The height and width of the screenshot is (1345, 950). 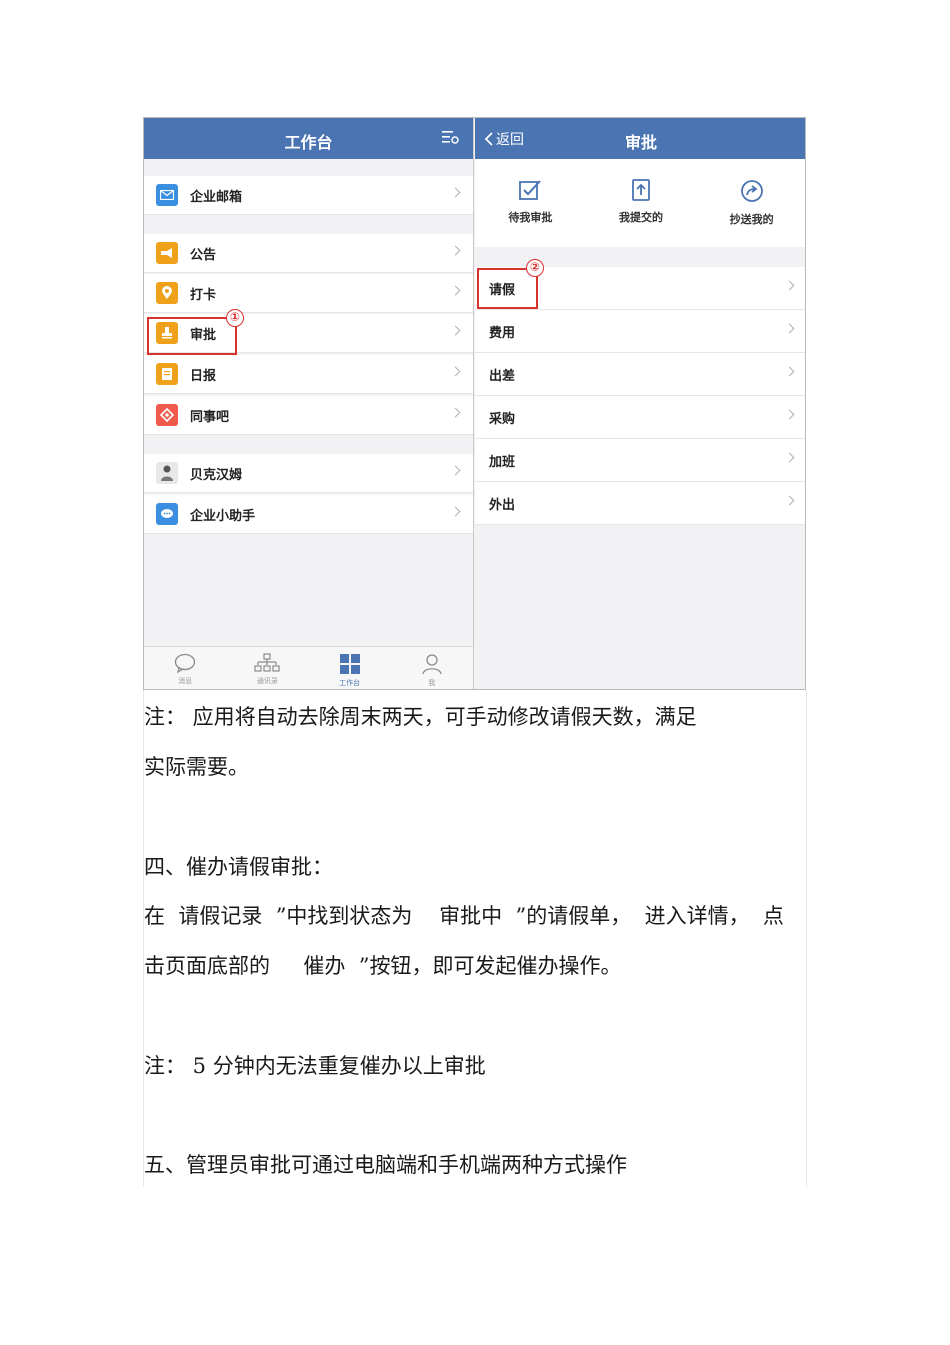 I want to click on message-icon, so click(x=185, y=663).